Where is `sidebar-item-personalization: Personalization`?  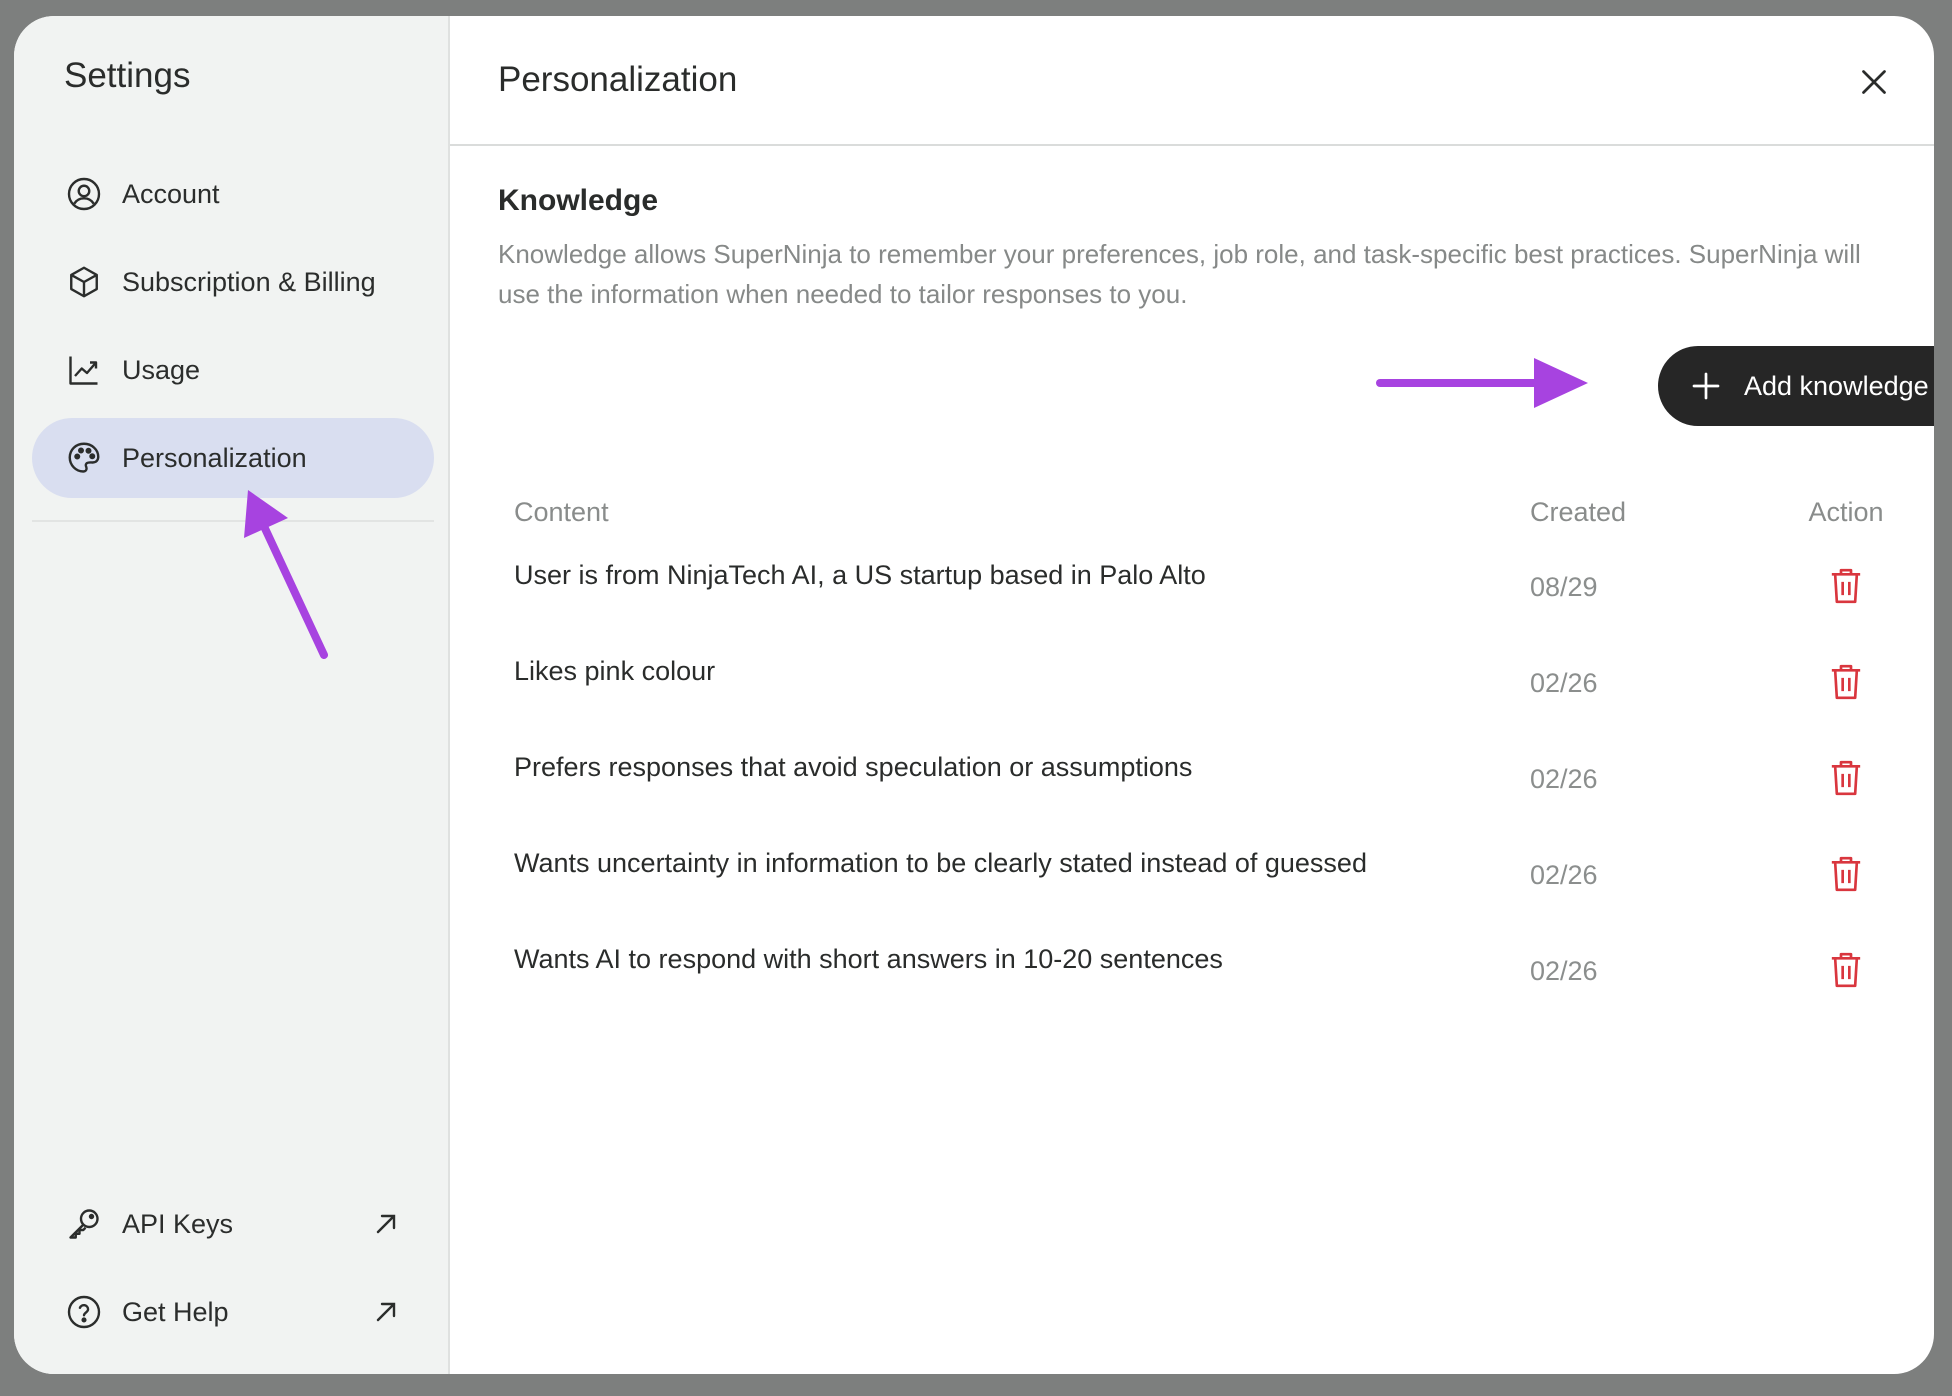 sidebar-item-personalization: Personalization is located at coordinates (233, 458).